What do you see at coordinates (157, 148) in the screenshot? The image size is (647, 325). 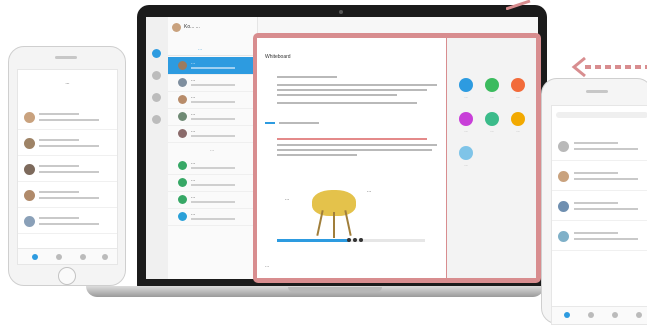 I see `navigation-rail` at bounding box center [157, 148].